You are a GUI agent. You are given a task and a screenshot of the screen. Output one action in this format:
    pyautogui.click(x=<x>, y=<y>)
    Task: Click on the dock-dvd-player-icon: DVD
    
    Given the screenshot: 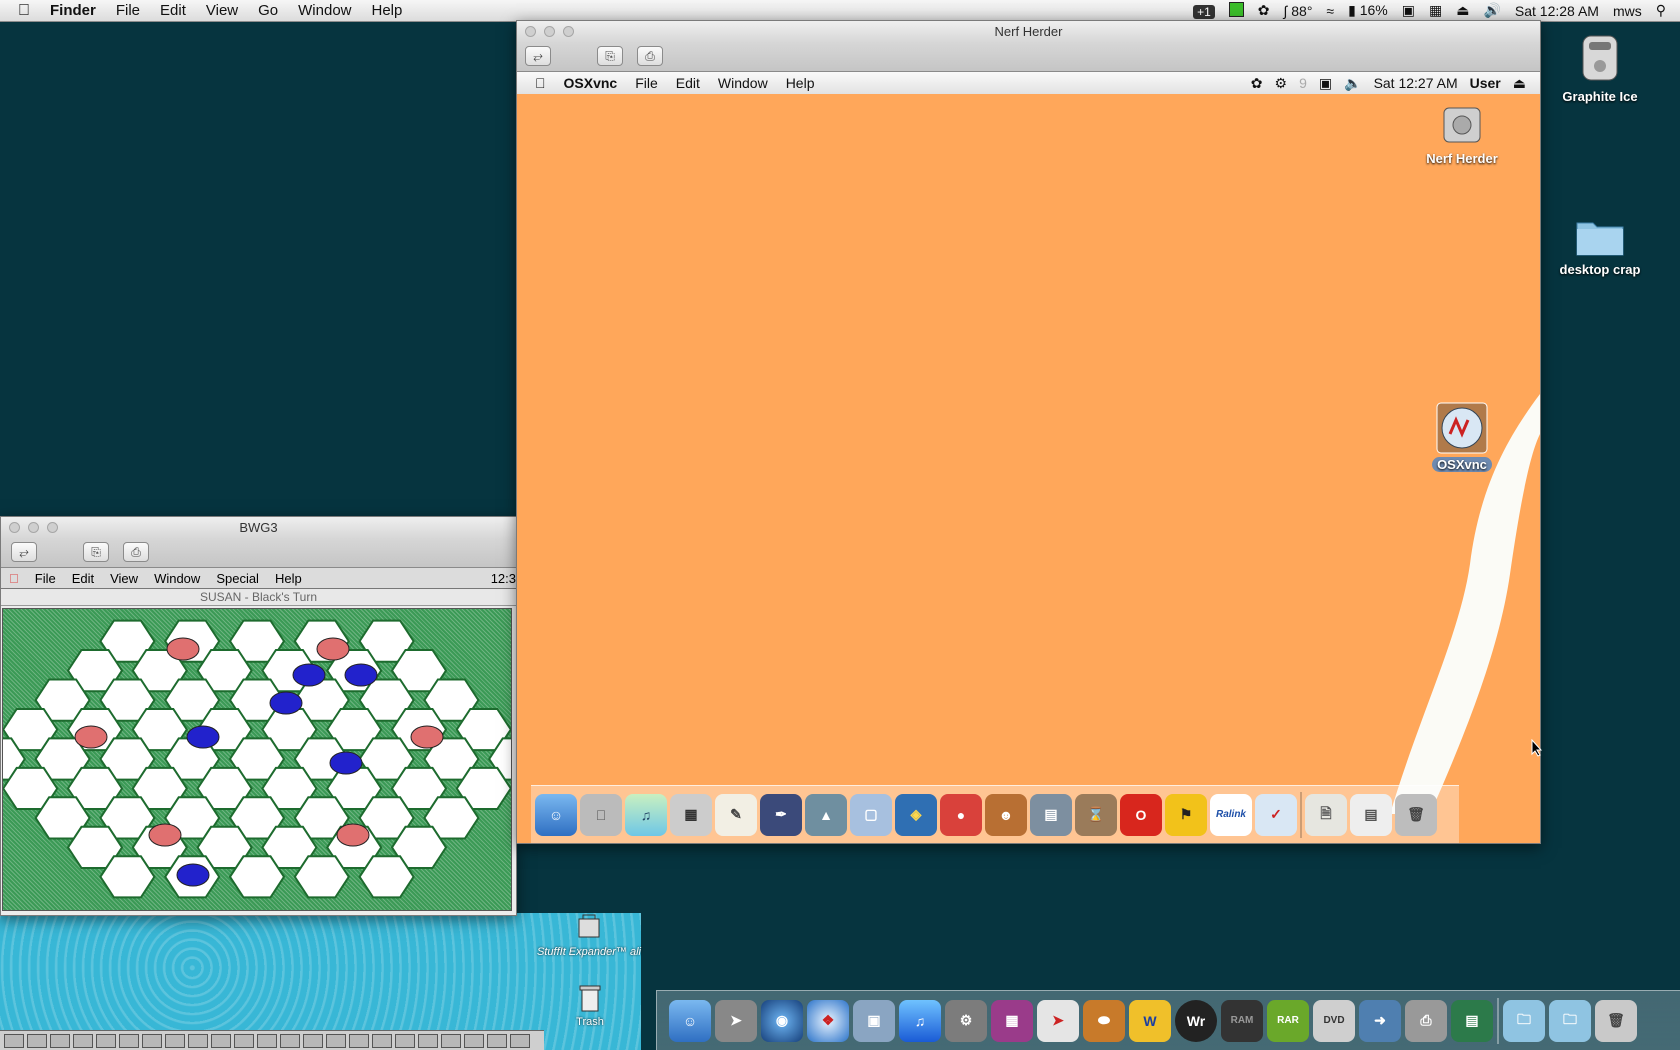 What is the action you would take?
    pyautogui.click(x=1334, y=1020)
    